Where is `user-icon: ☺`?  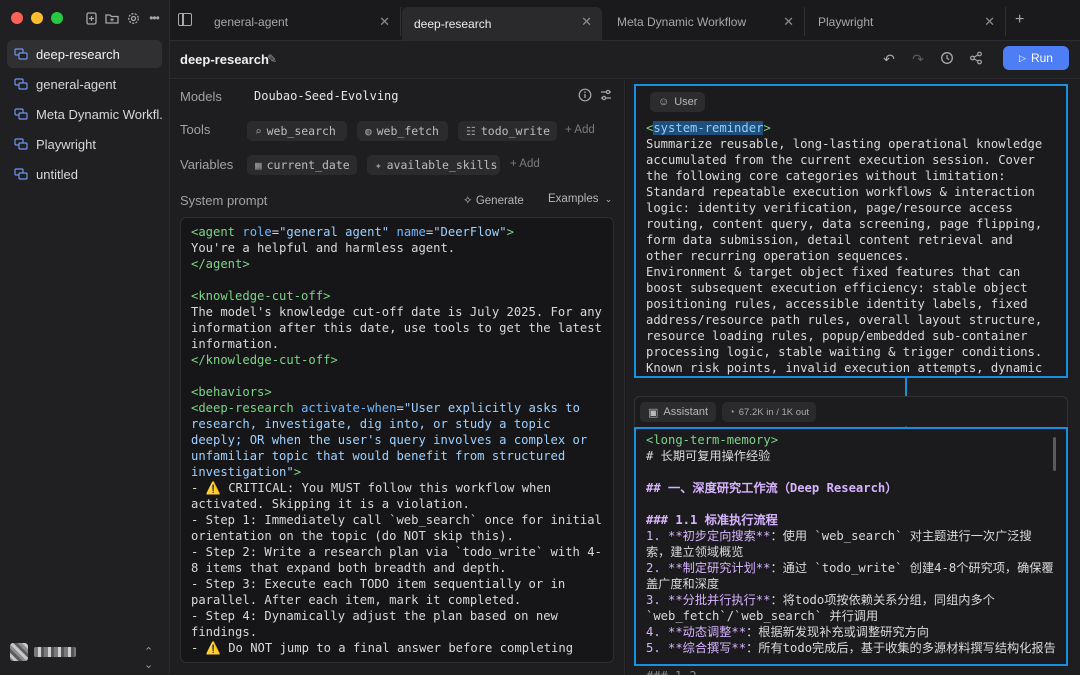 user-icon: ☺ is located at coordinates (664, 102).